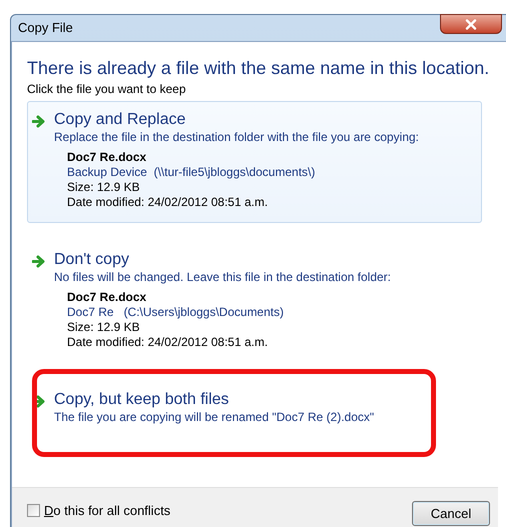 This screenshot has height=527, width=506. Describe the element at coordinates (176, 312) in the screenshot. I see `file-location: Doc7 Re (C:\Users\jbloggs\Documents)` at that location.